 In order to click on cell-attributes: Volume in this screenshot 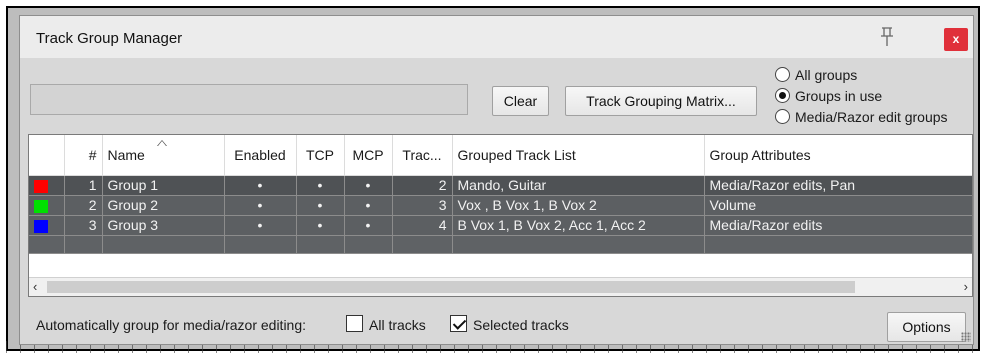, I will do `click(838, 205)`.